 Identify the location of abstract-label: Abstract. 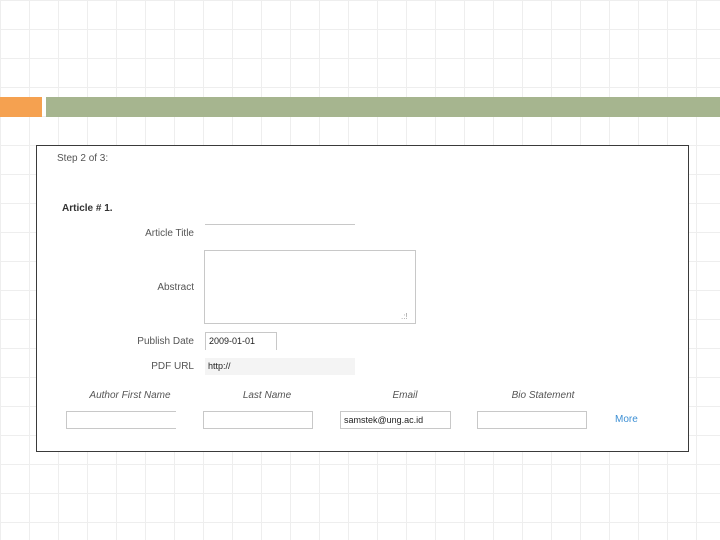
(175, 287).